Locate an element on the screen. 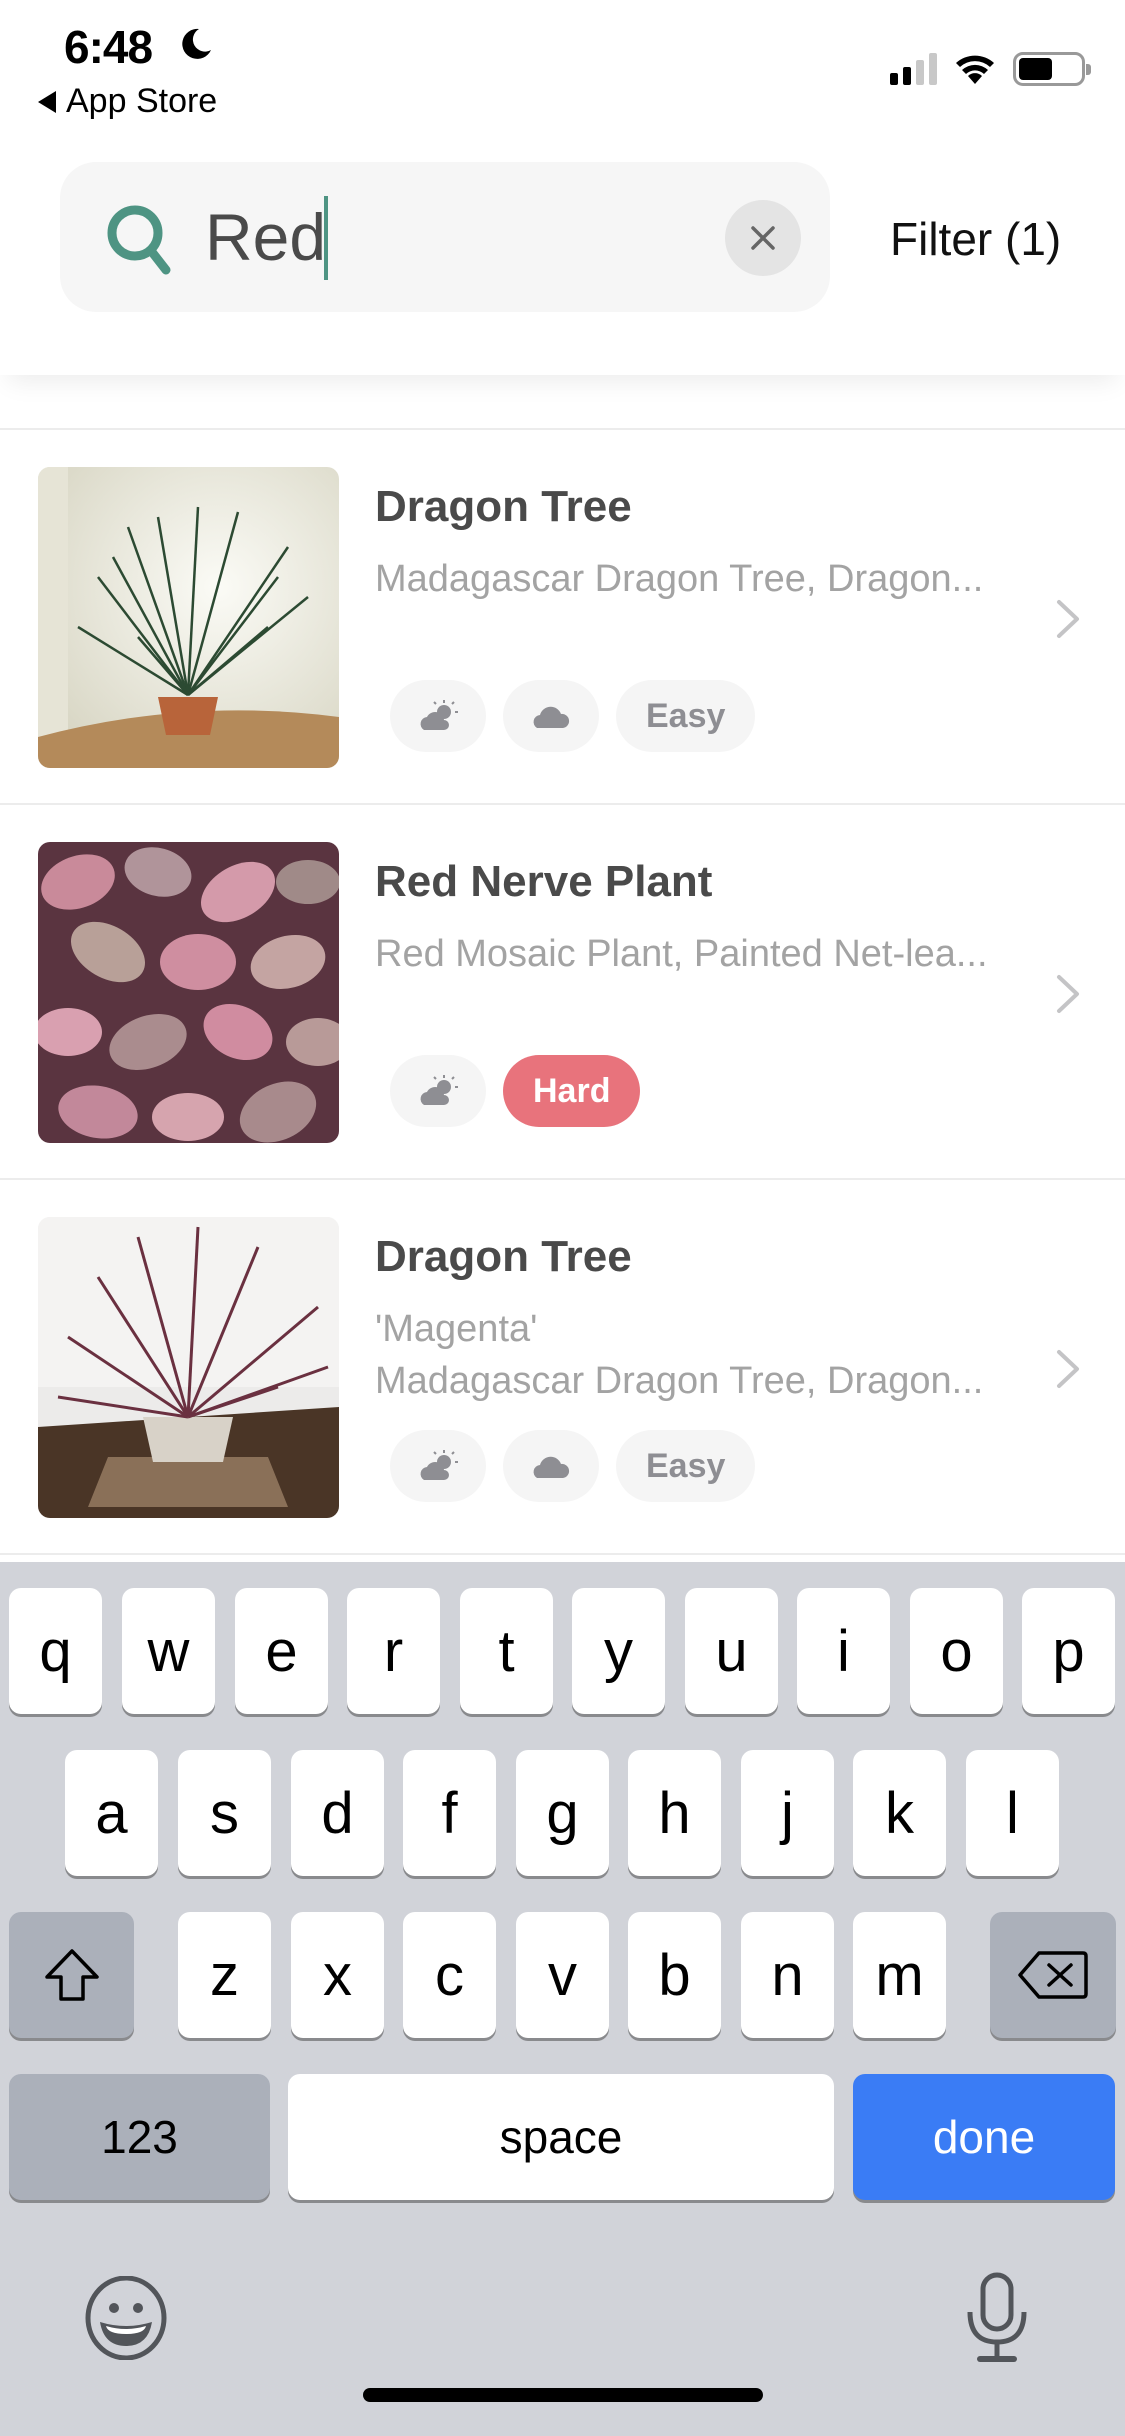 The width and height of the screenshot is (1125, 2436). key-s: s is located at coordinates (224, 1813).